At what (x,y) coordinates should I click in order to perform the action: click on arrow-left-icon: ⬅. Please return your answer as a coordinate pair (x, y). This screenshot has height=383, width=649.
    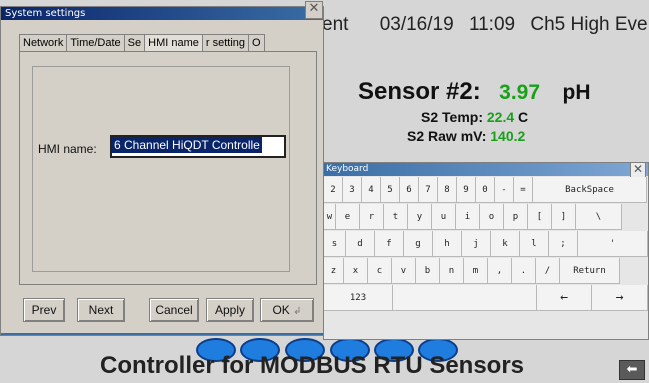
    Looking at the image, I should click on (632, 369).